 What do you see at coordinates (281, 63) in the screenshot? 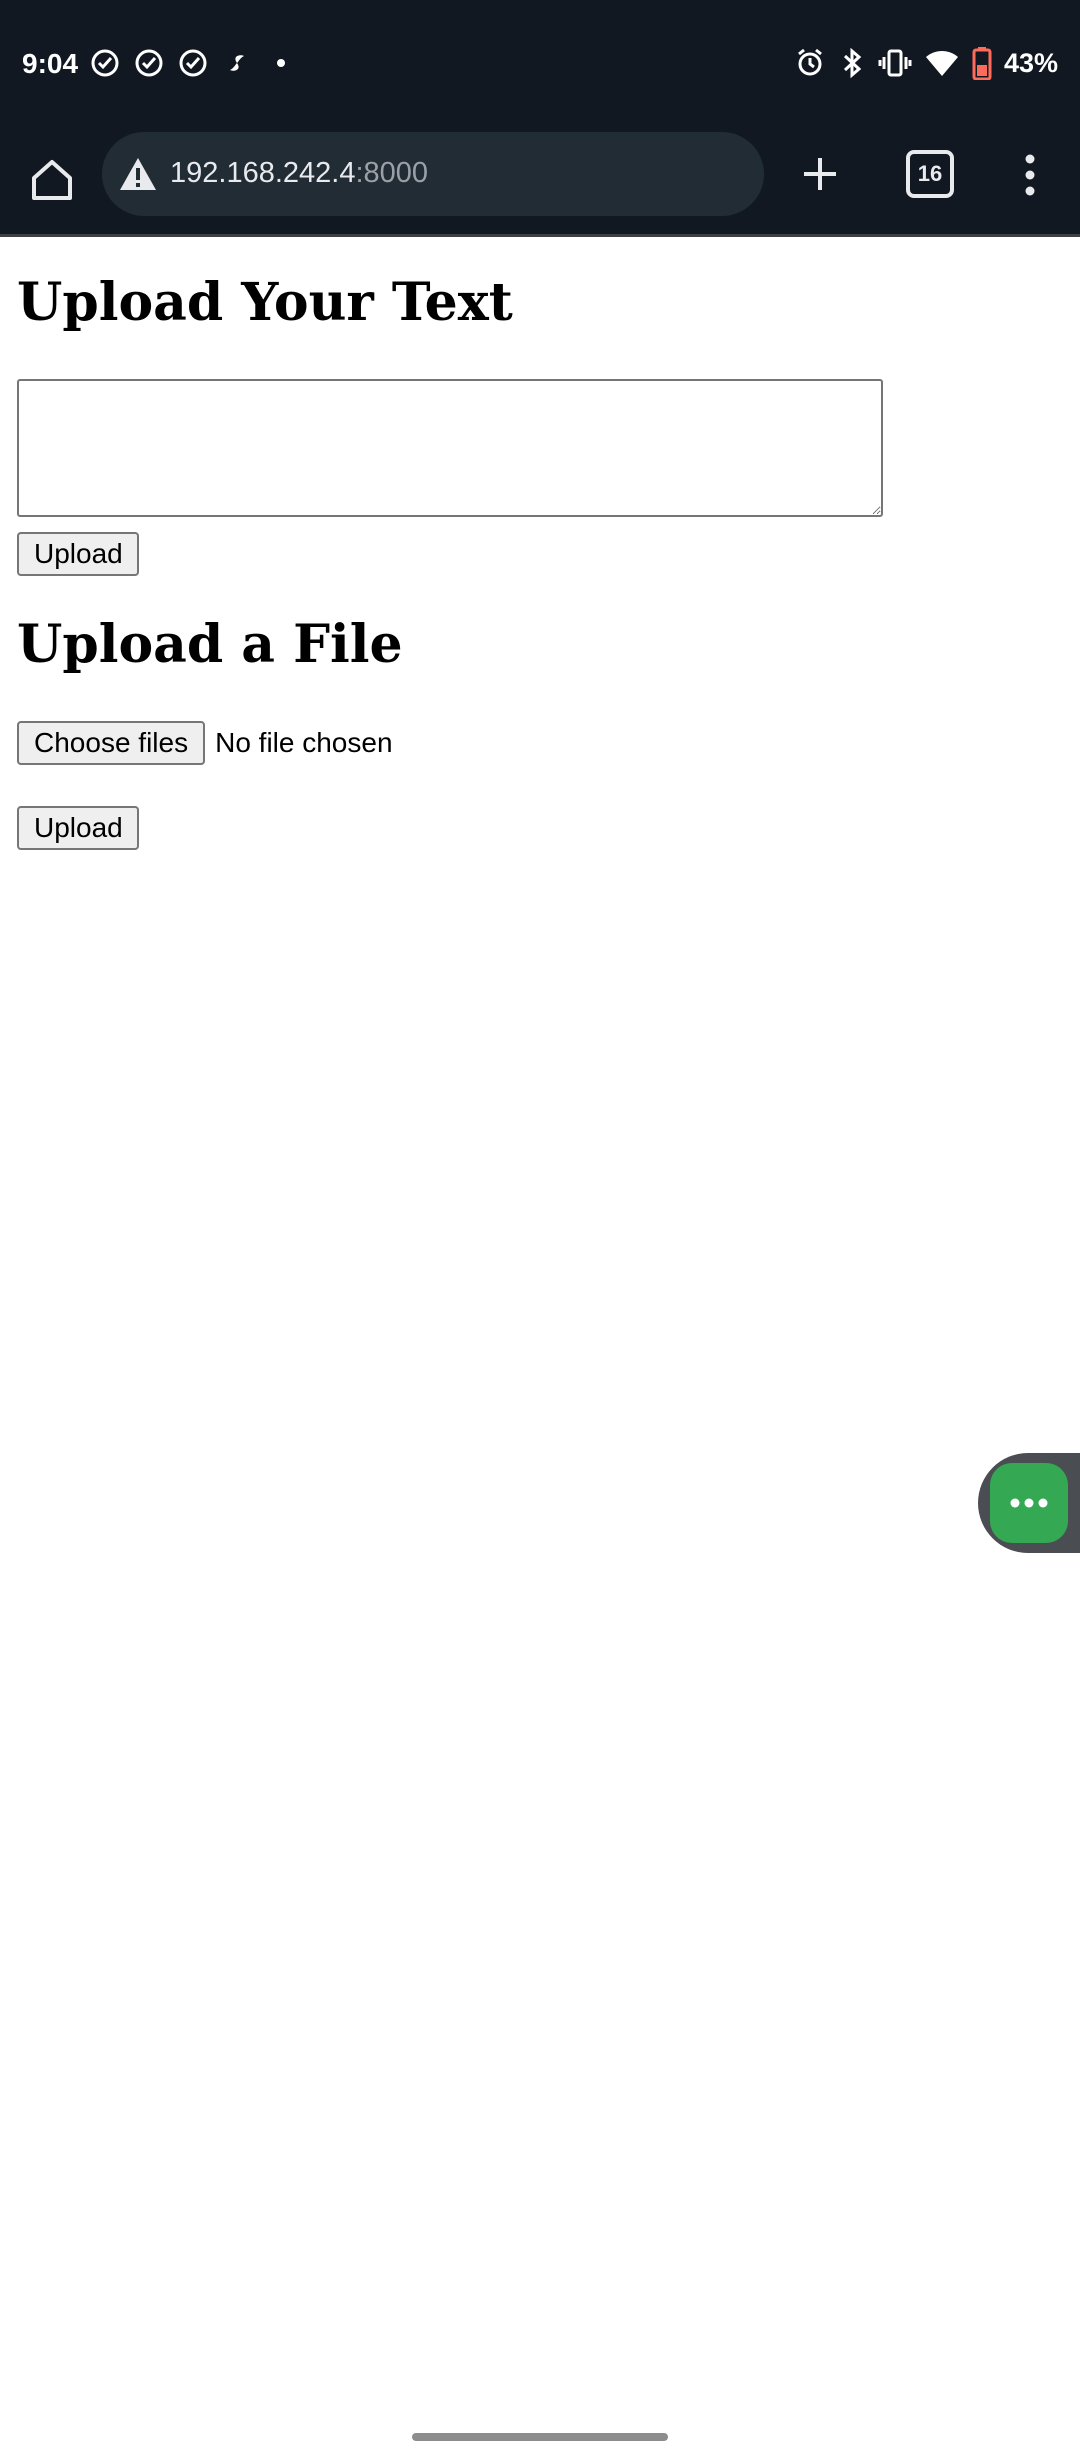
I see `dot-icon` at bounding box center [281, 63].